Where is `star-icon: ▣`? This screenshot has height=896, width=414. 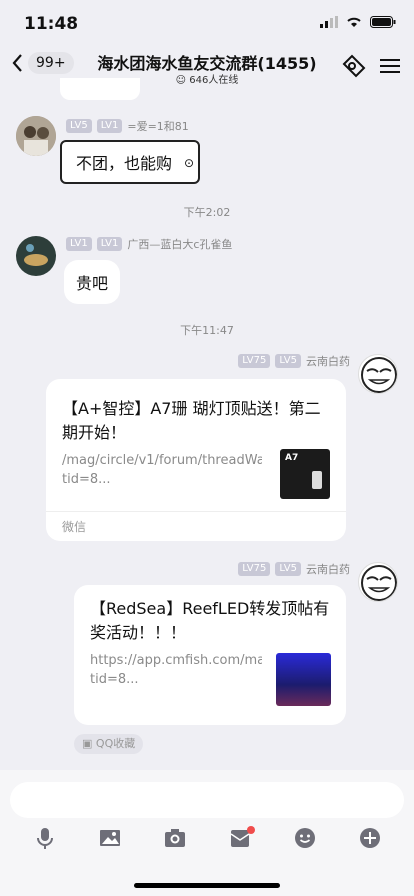
star-icon: ▣ is located at coordinates (87, 743).